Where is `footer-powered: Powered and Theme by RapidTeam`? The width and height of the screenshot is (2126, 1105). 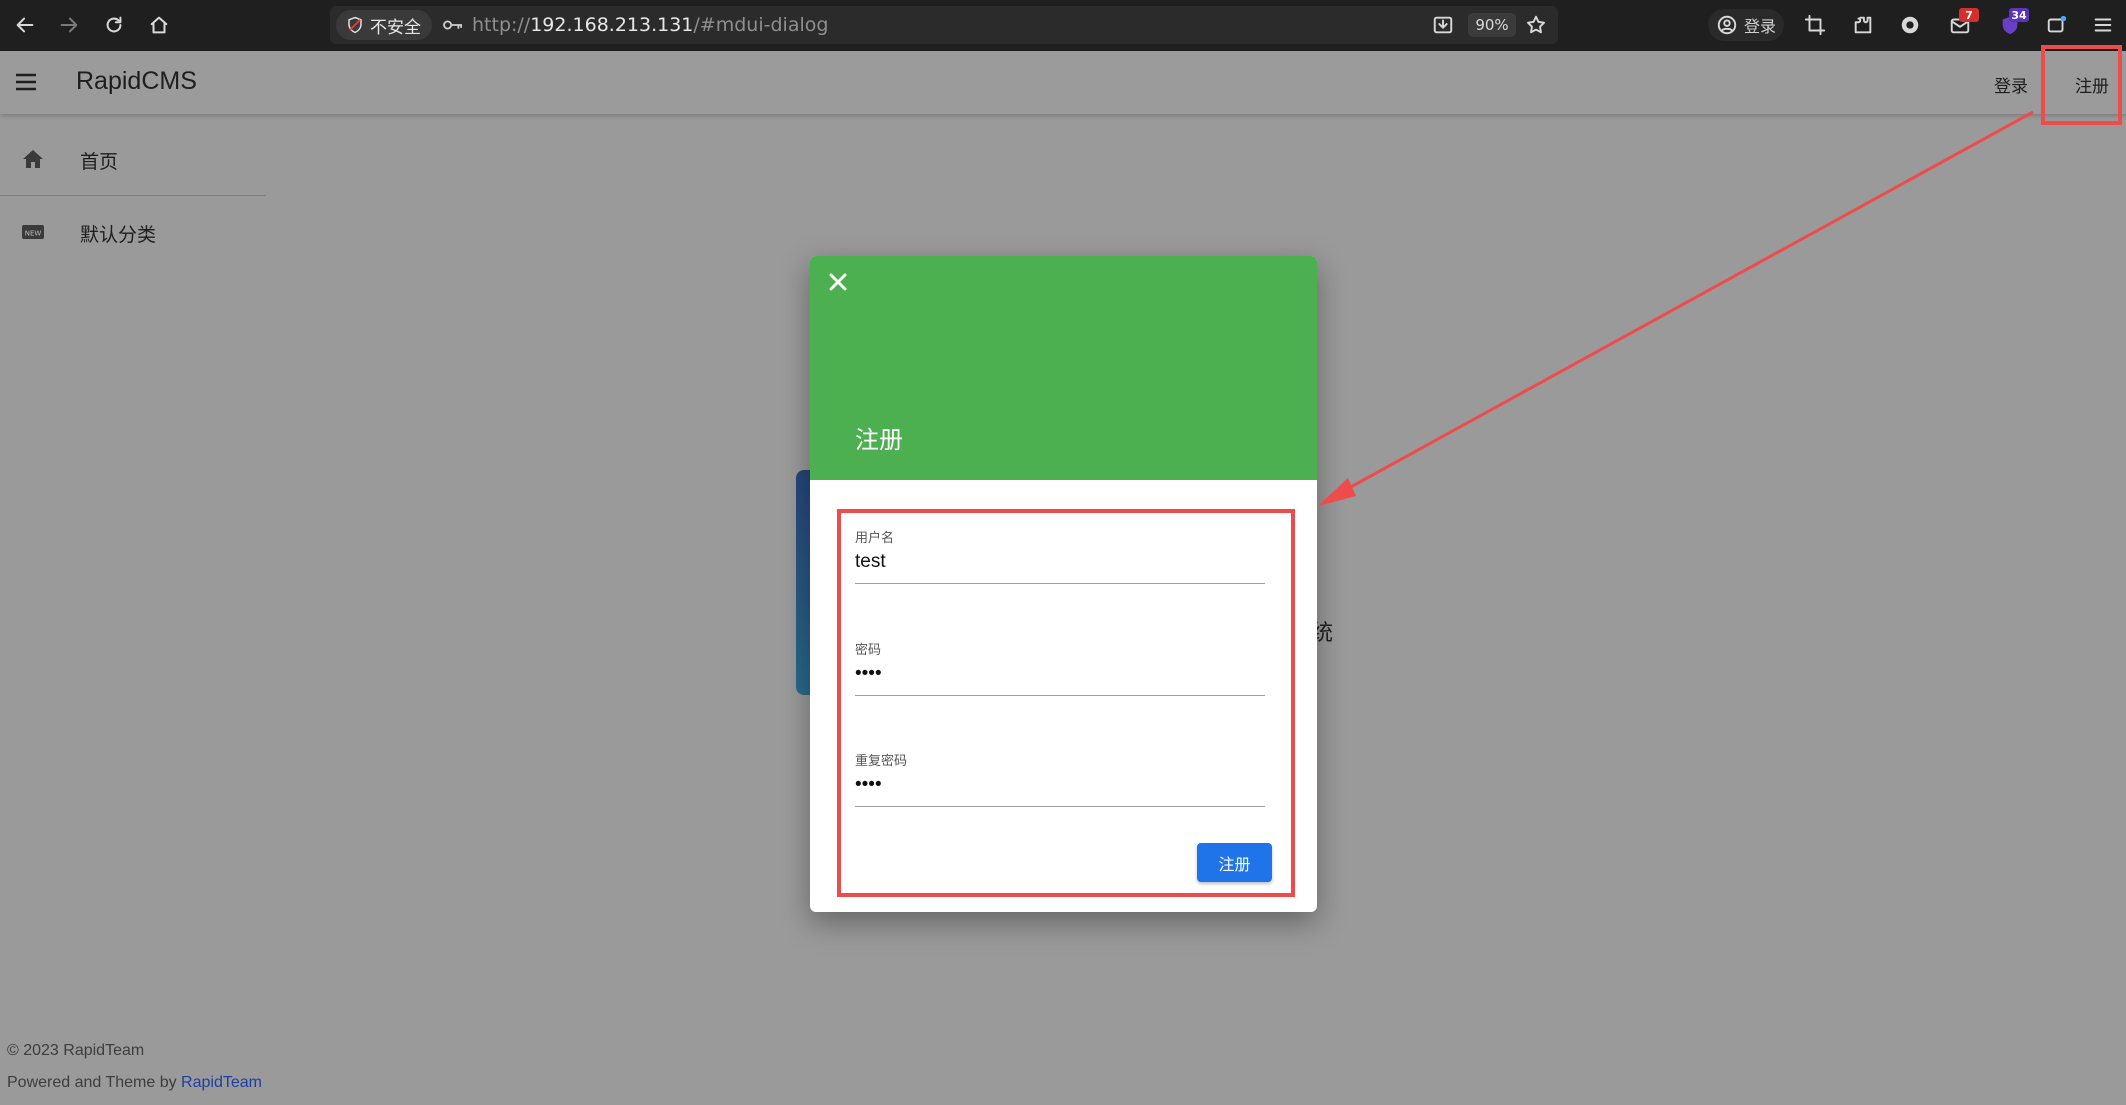 footer-powered: Powered and Theme by RapidTeam is located at coordinates (134, 1083).